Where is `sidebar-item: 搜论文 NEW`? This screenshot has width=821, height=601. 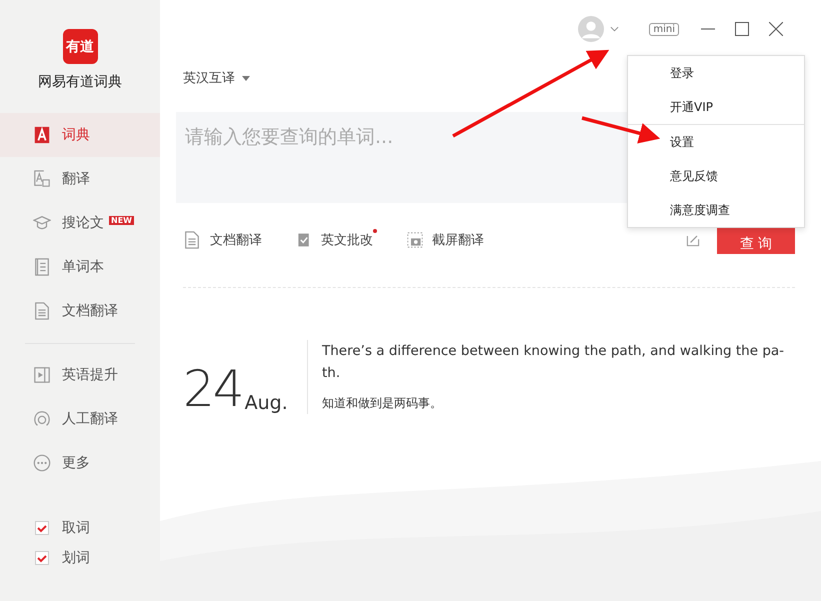
sidebar-item: 搜论文 NEW is located at coordinates (80, 223).